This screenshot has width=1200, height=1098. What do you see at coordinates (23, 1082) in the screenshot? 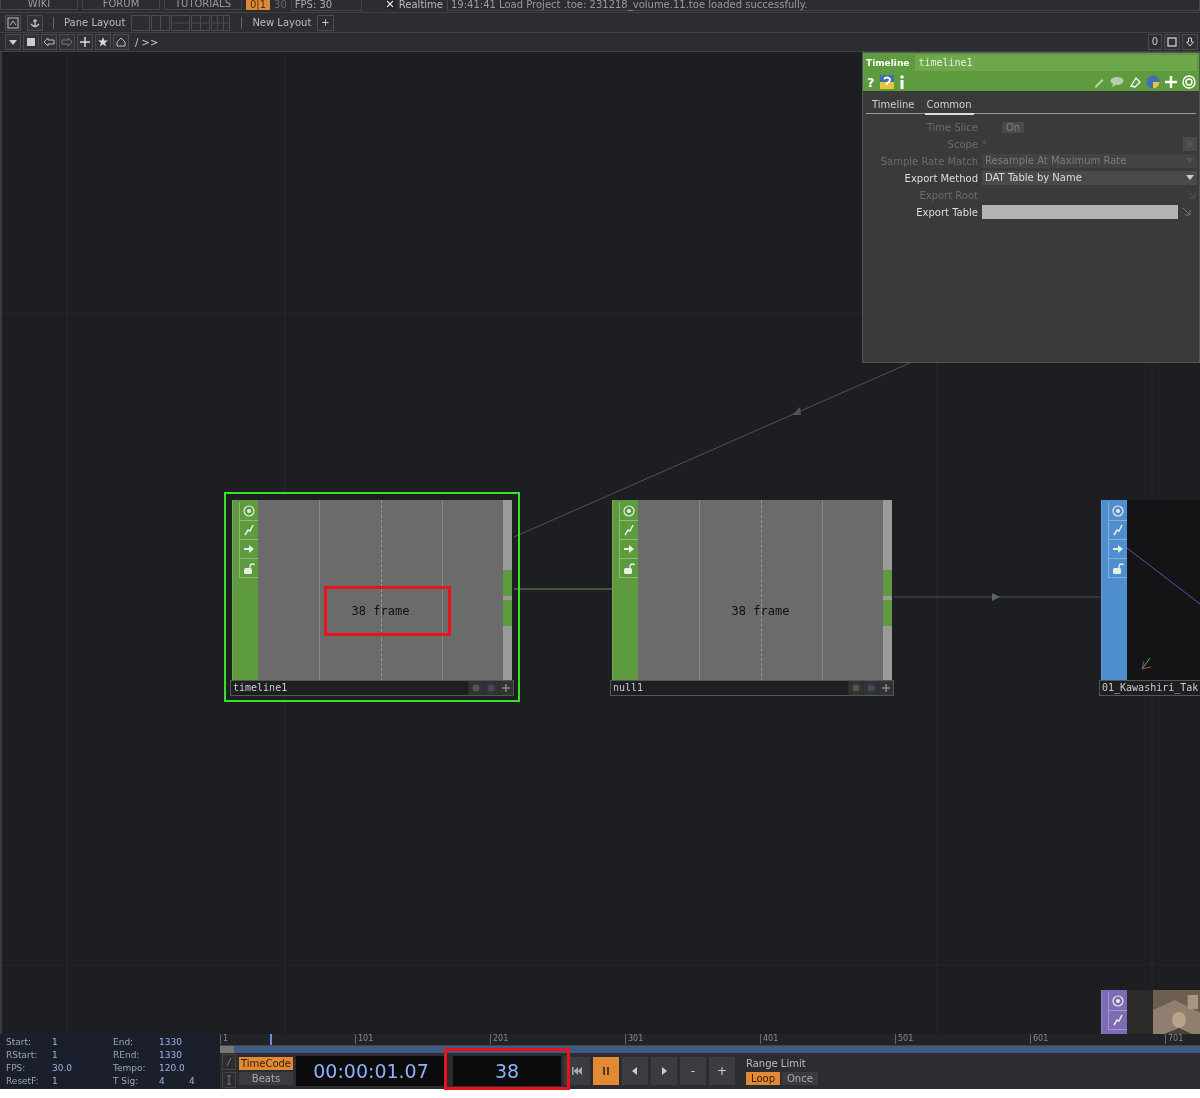
I see `info-label: ResetF:` at bounding box center [23, 1082].